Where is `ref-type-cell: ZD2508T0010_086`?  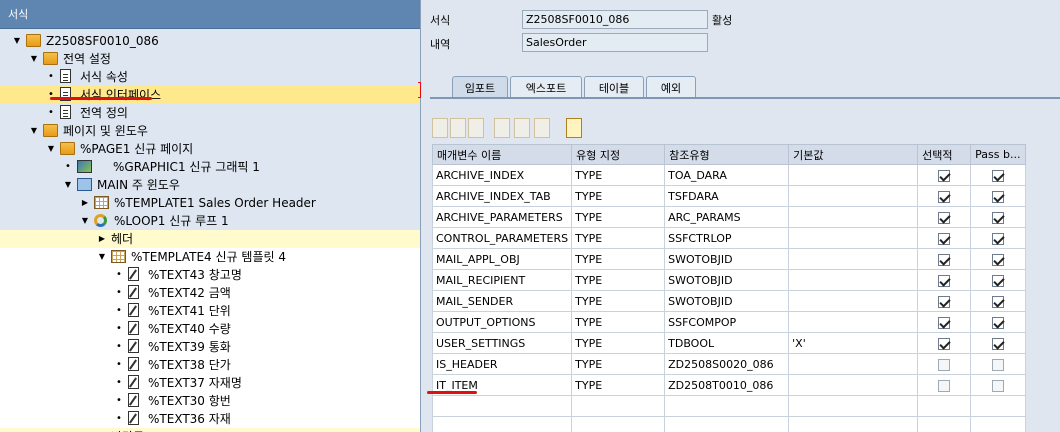
ref-type-cell: ZD2508T0010_086 is located at coordinates (727, 385).